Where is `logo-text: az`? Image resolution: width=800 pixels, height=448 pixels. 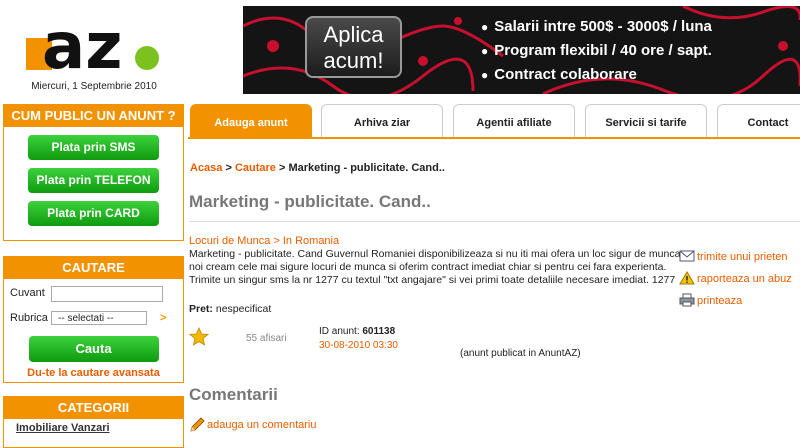
logo-text: az is located at coordinates (82, 43).